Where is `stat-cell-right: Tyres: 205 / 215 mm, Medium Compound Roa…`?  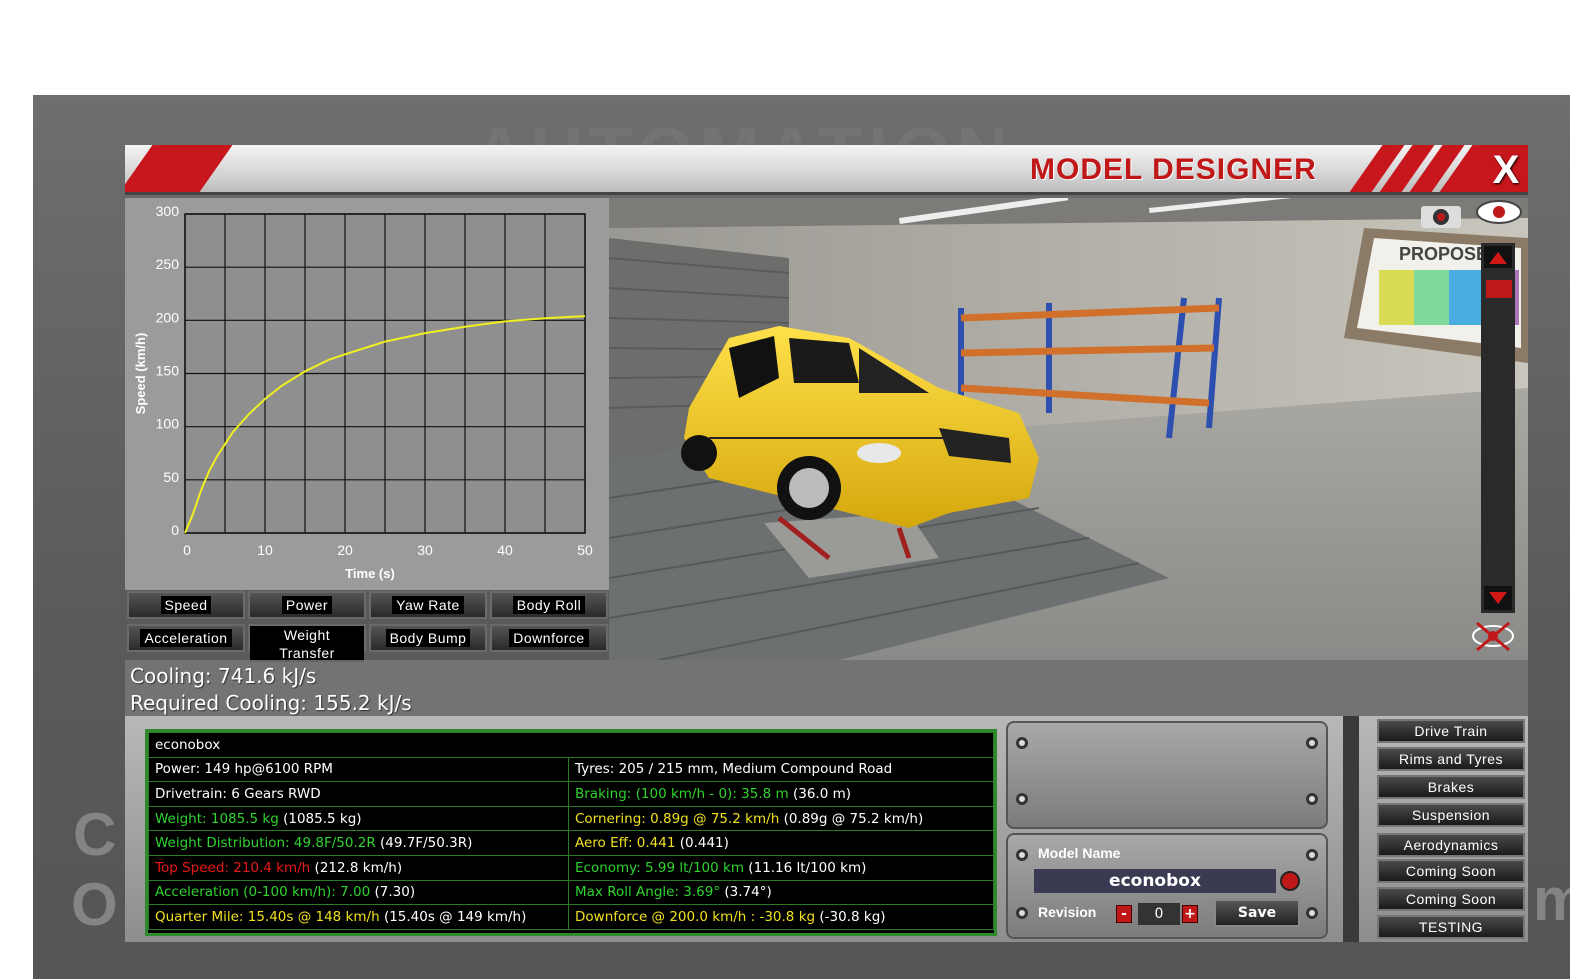 stat-cell-right: Tyres: 205 / 215 mm, Medium Compound Roa… is located at coordinates (781, 769).